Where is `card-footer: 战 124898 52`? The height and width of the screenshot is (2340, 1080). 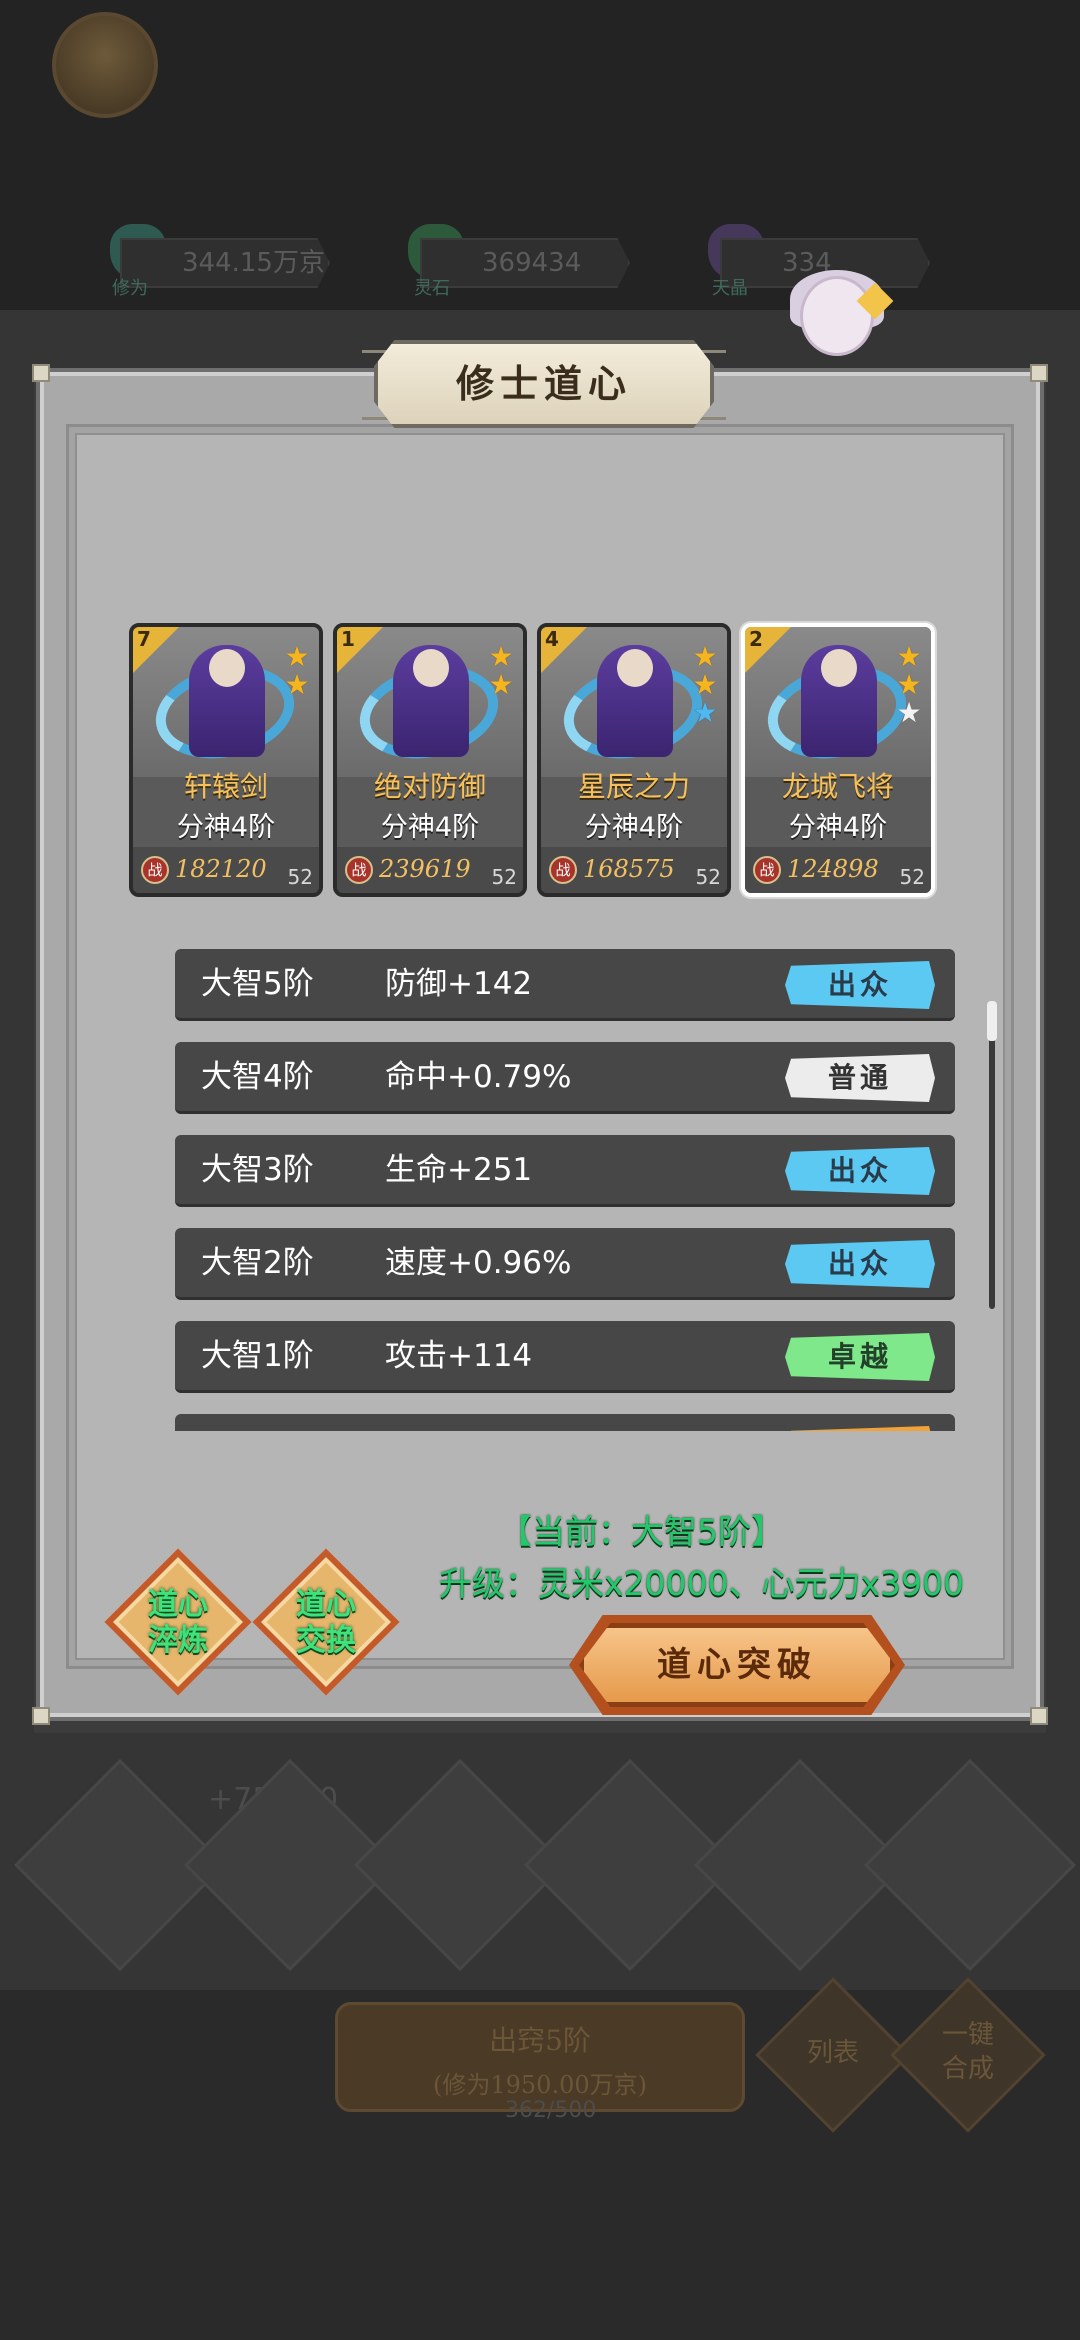 card-footer: 战 124898 52 is located at coordinates (838, 870).